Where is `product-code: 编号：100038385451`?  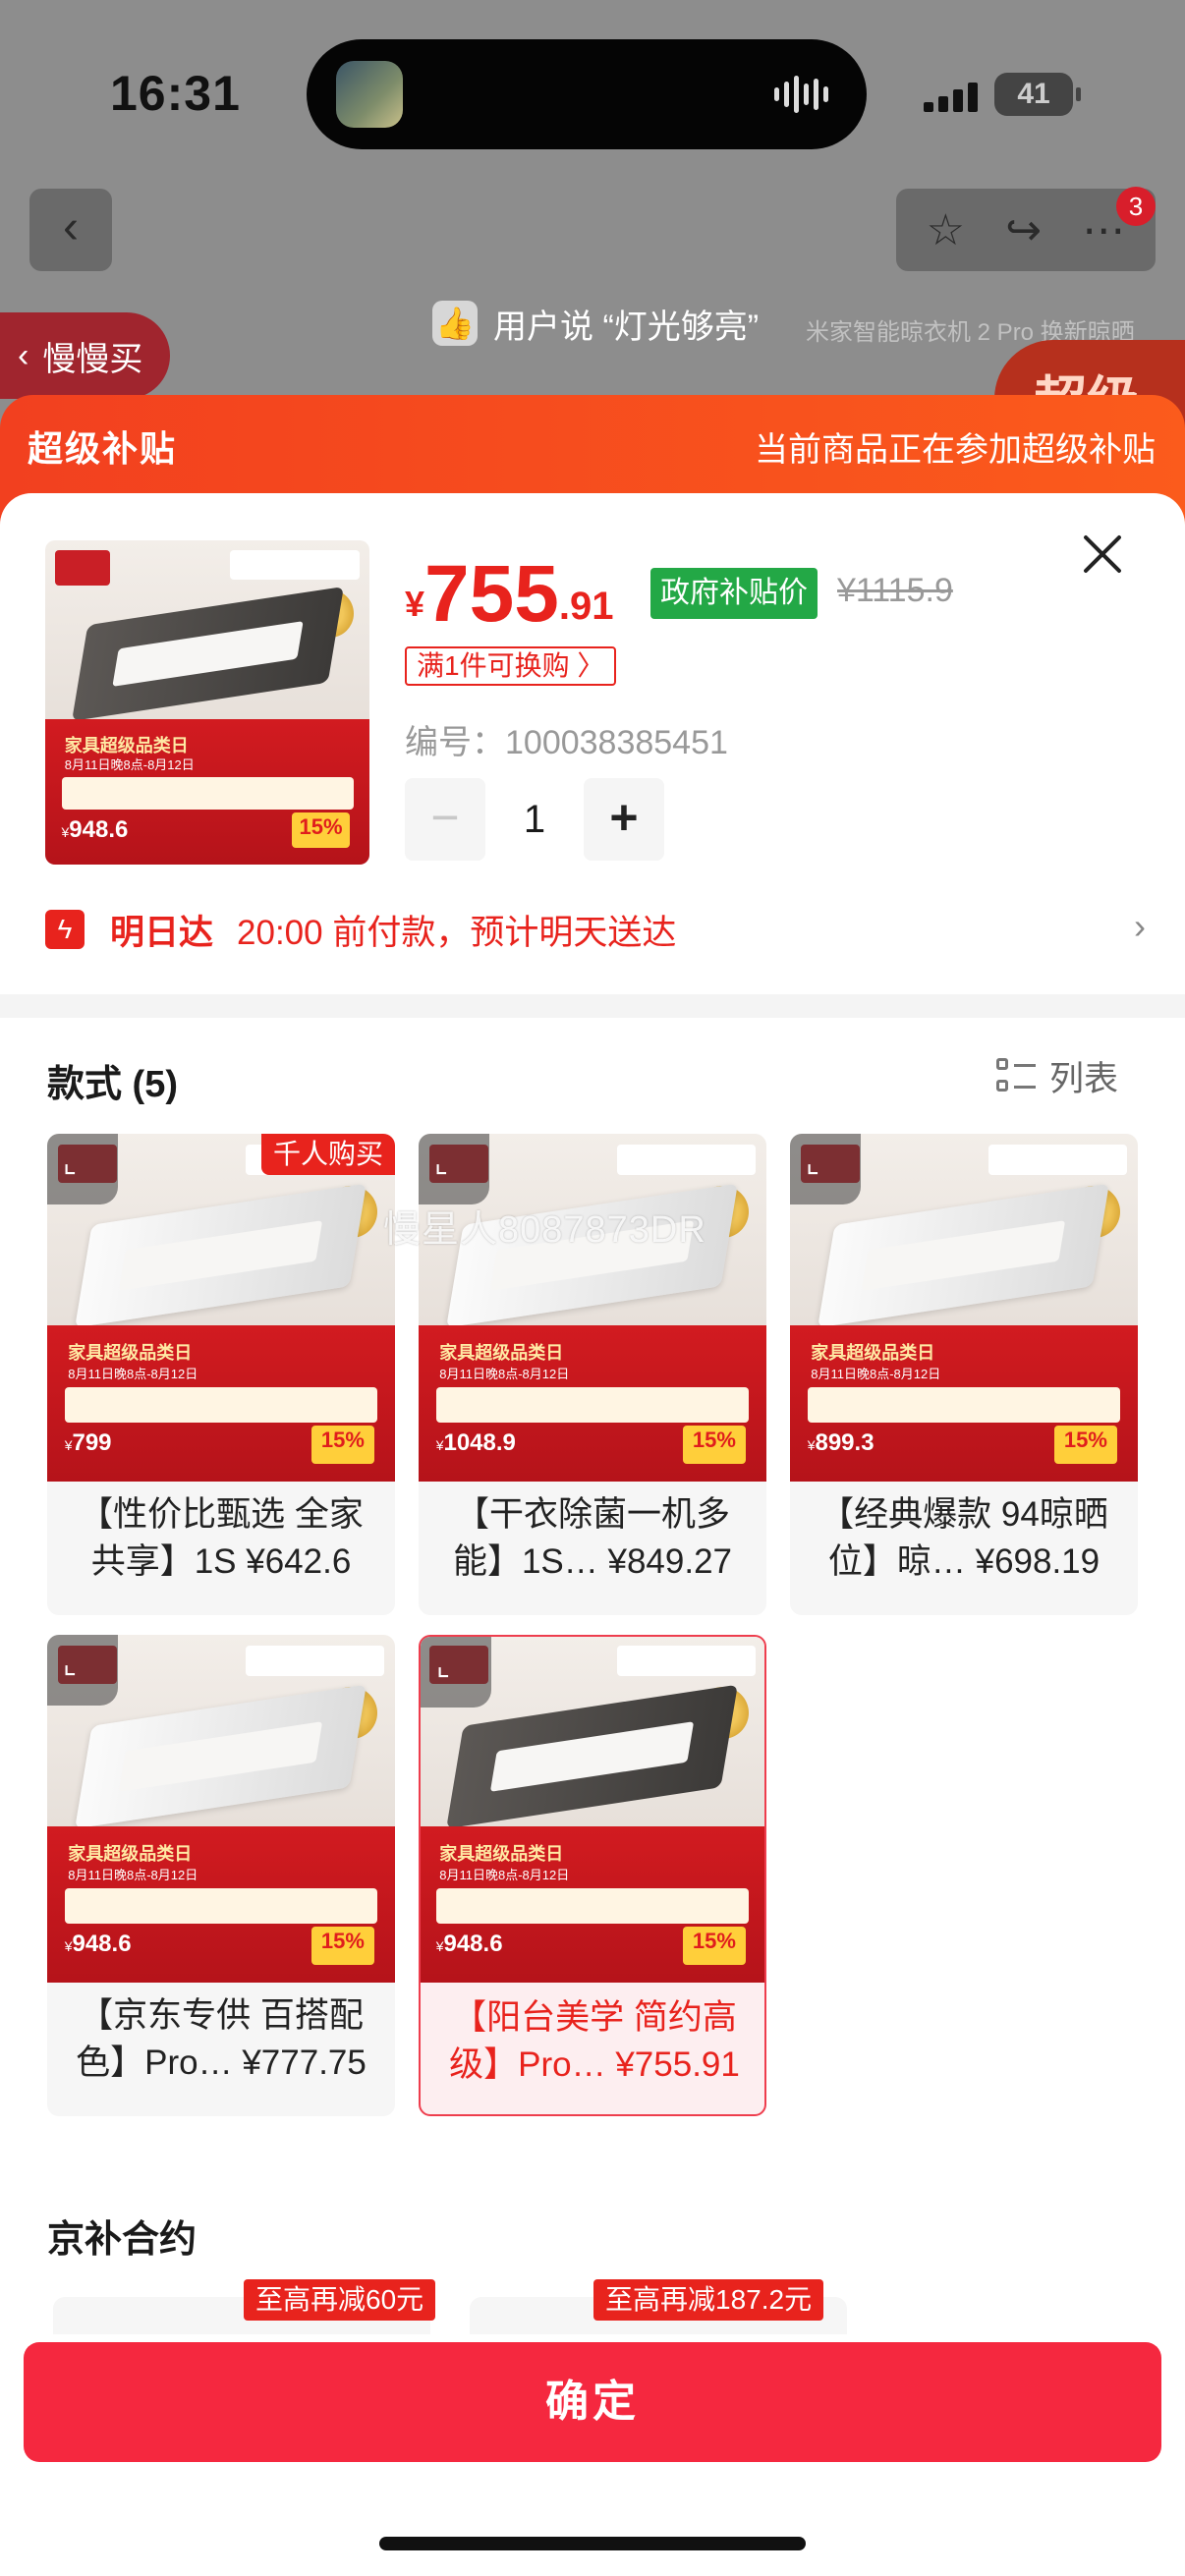
product-code: 编号：100038385451 is located at coordinates (567, 739).